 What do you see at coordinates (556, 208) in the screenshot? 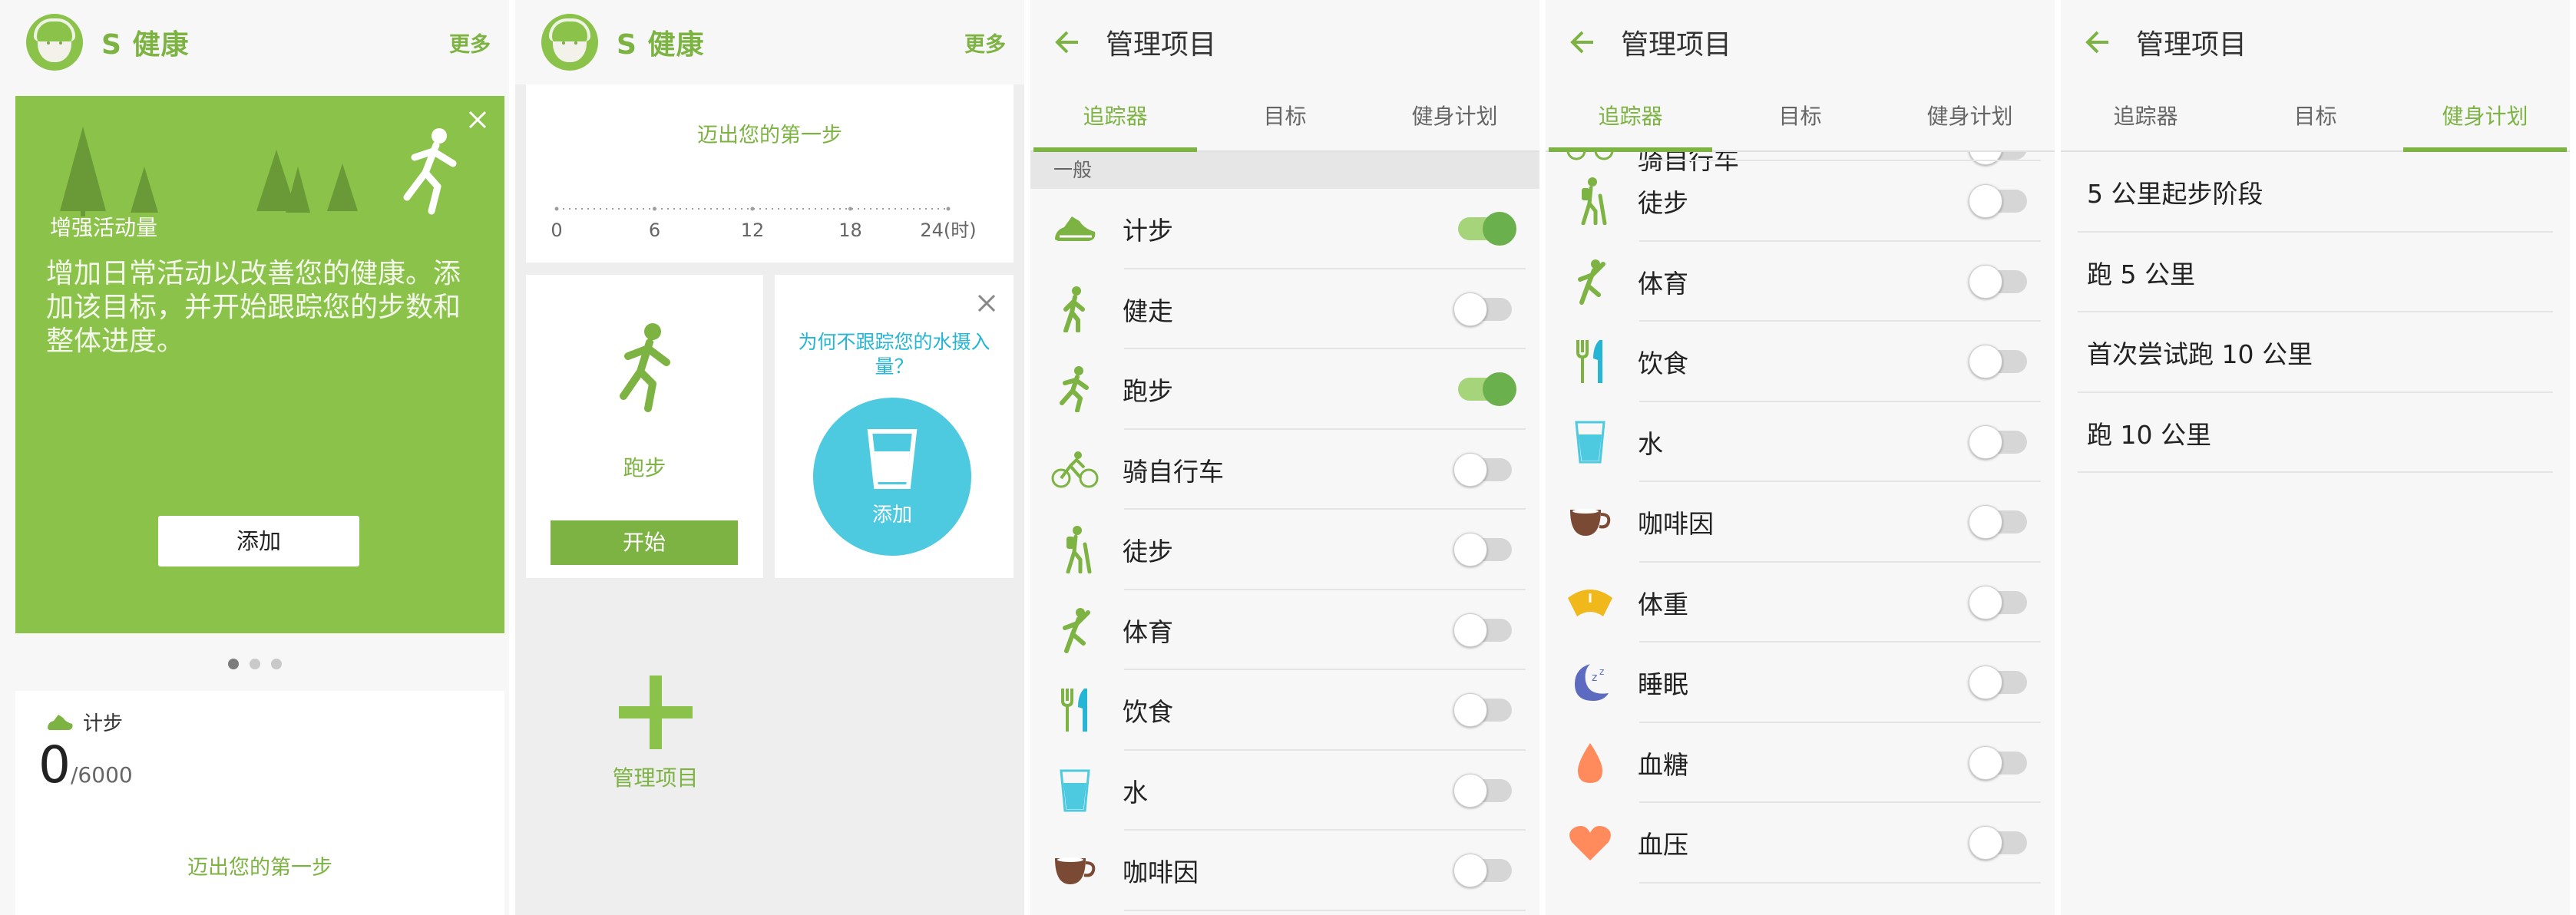
I see `axis-tick` at bounding box center [556, 208].